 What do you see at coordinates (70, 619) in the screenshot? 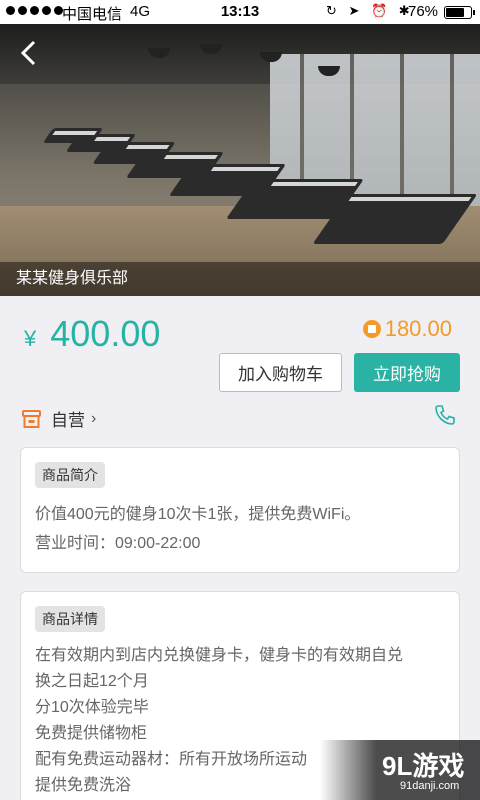
I see `details-tag: 商品详情` at bounding box center [70, 619].